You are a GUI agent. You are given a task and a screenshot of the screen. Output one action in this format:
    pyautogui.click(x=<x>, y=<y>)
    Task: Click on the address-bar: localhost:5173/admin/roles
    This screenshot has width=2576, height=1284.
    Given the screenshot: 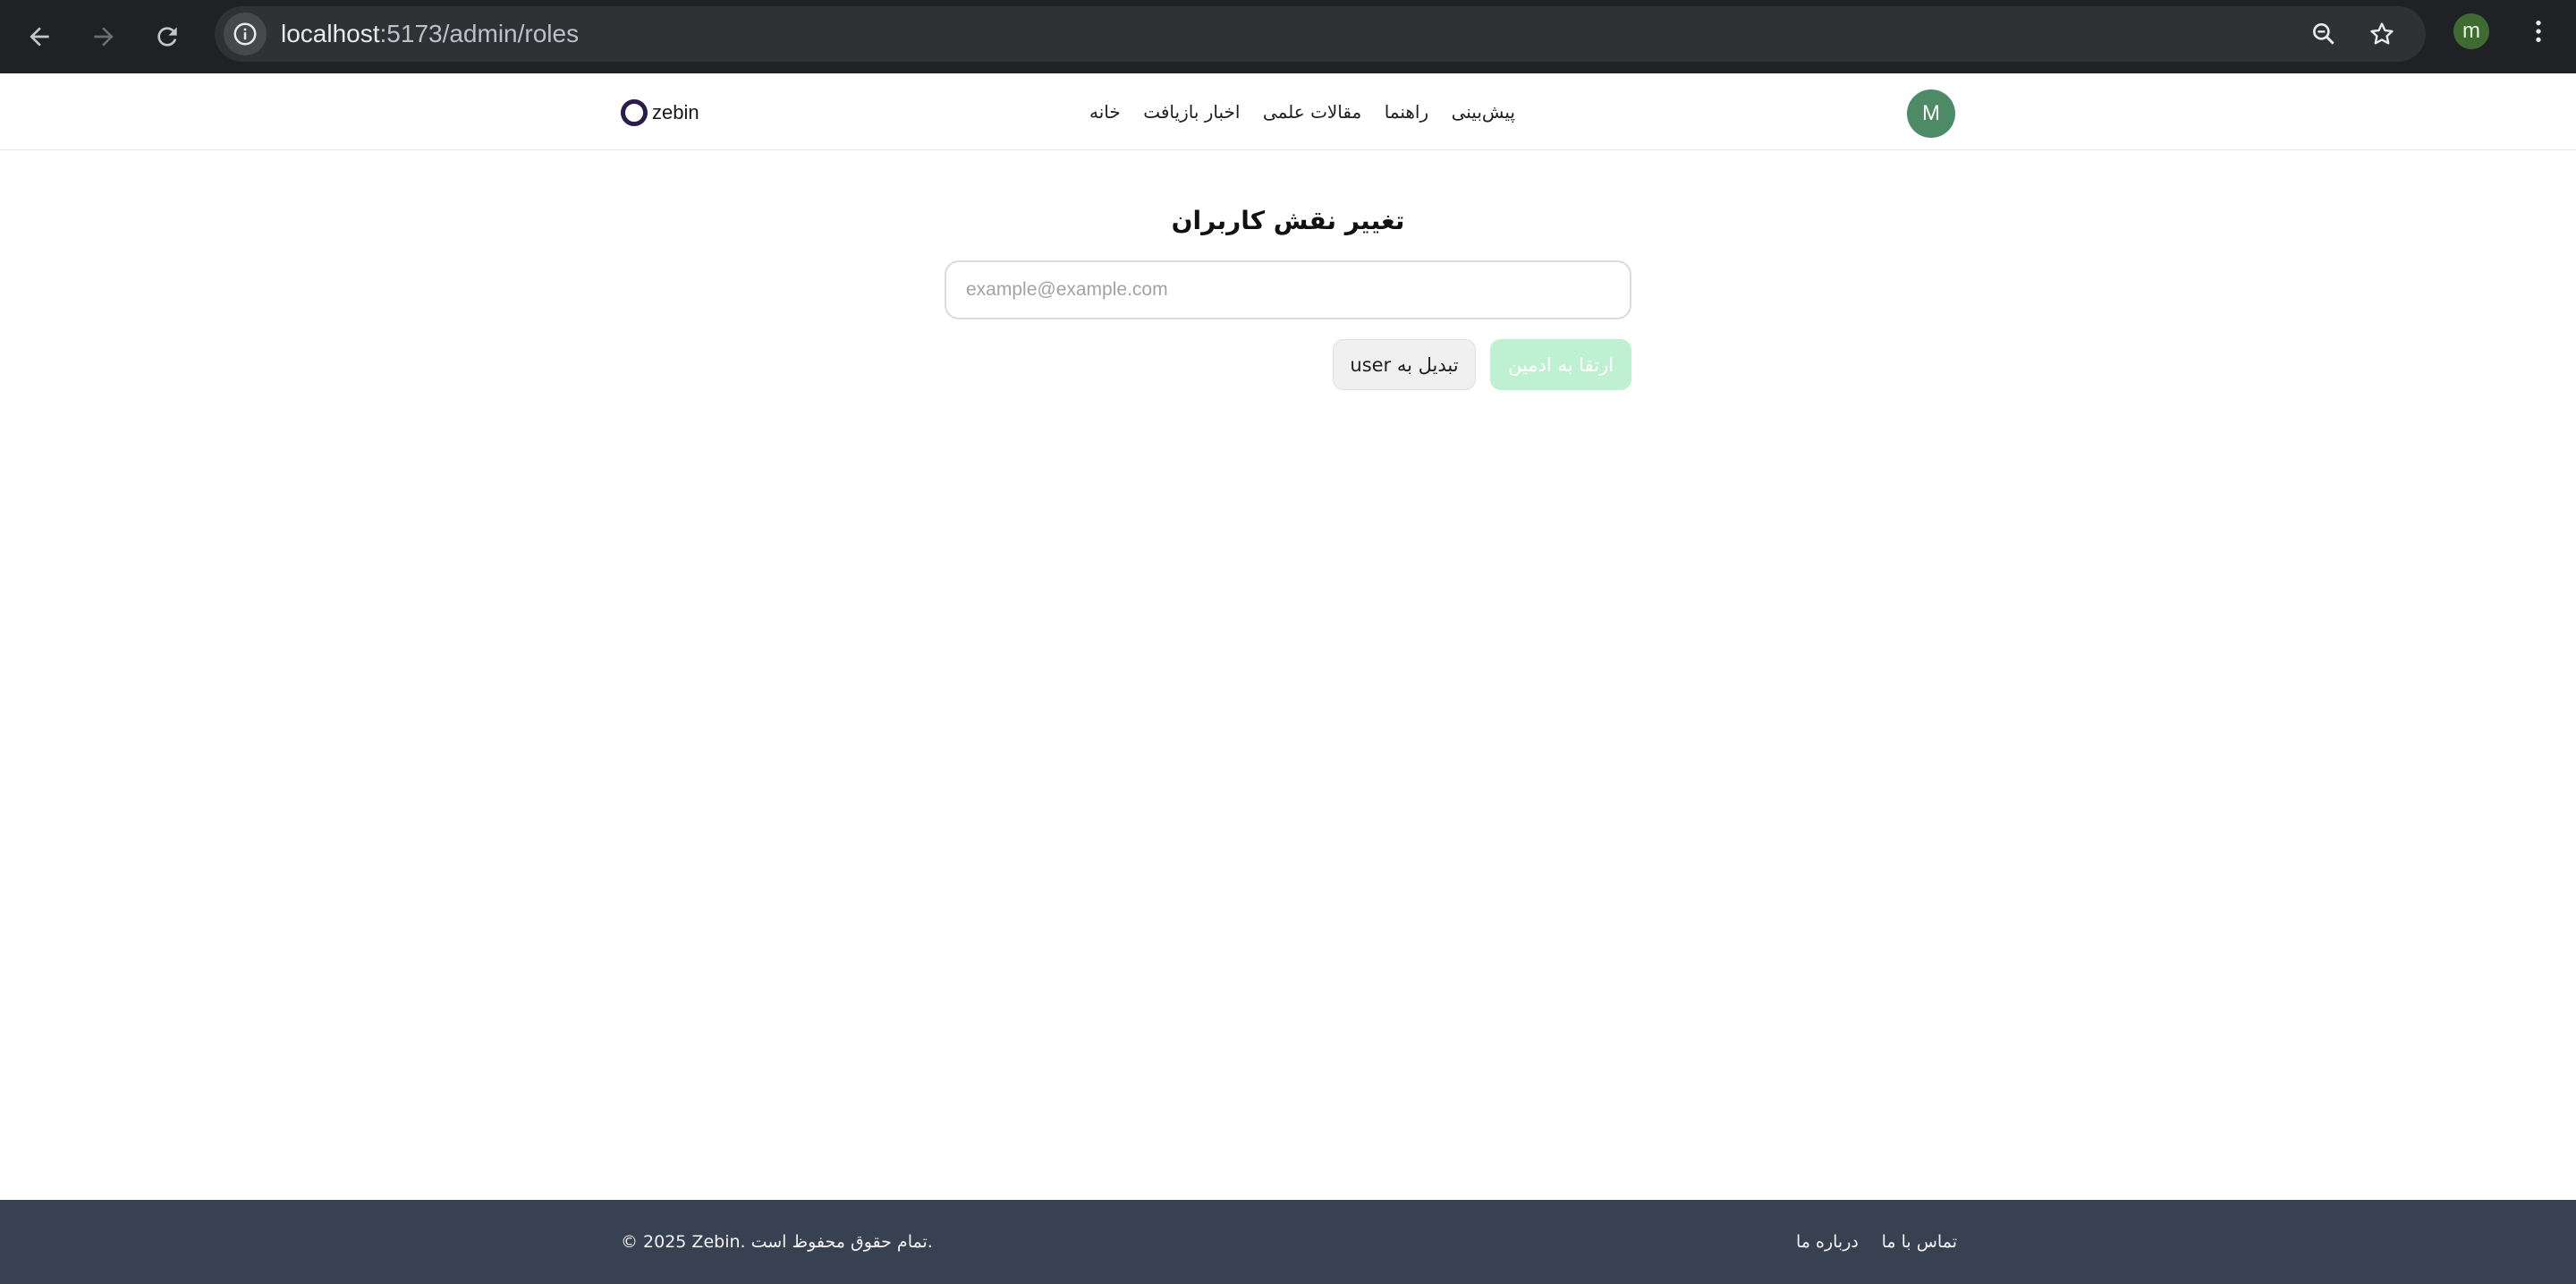 What is the action you would take?
    pyautogui.click(x=1320, y=34)
    